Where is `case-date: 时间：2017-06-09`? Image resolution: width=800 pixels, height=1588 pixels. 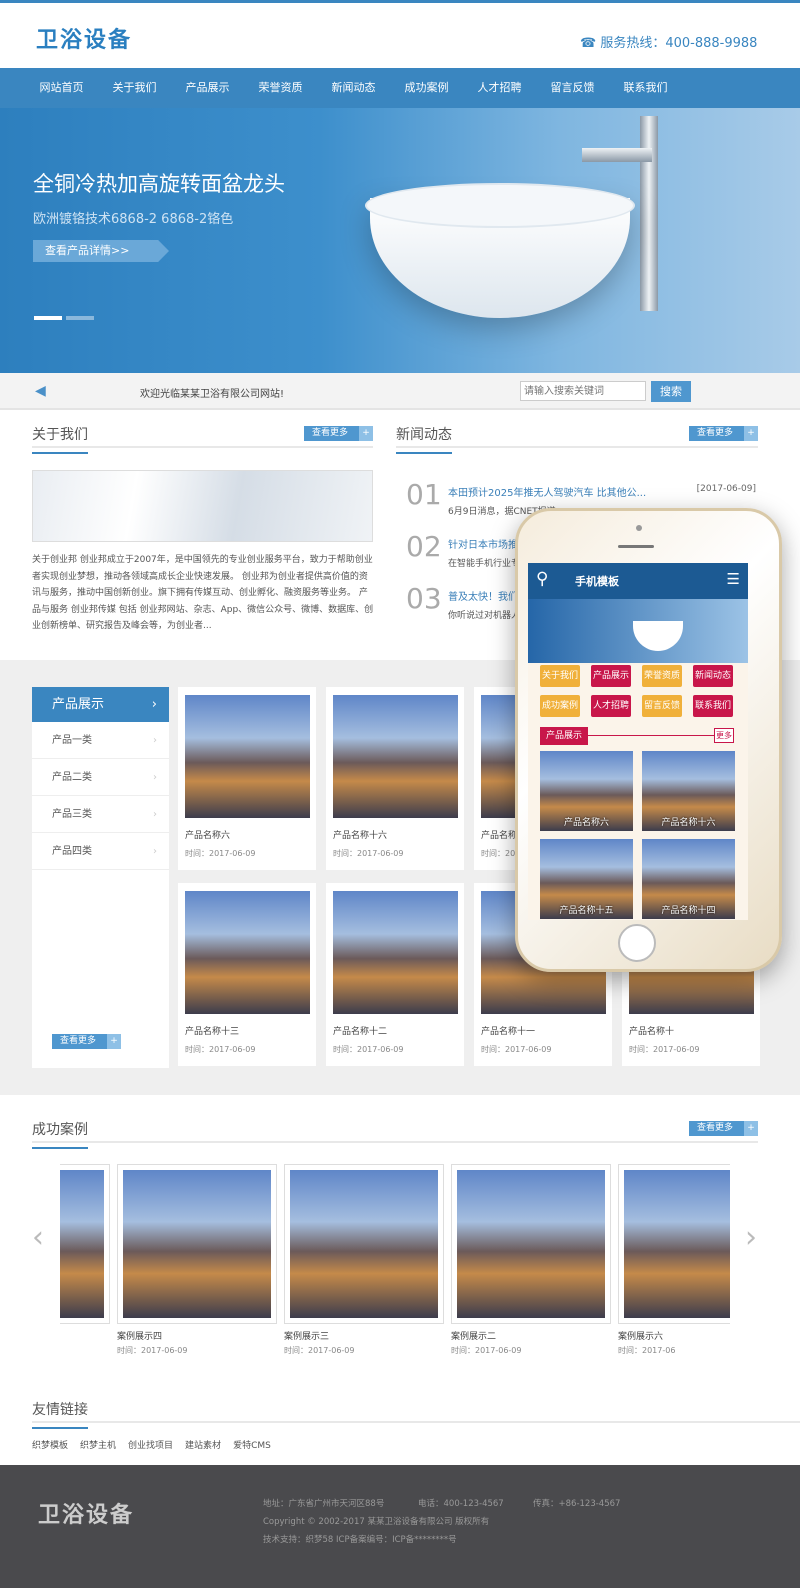 case-date: 时间：2017-06-09 is located at coordinates (152, 1350).